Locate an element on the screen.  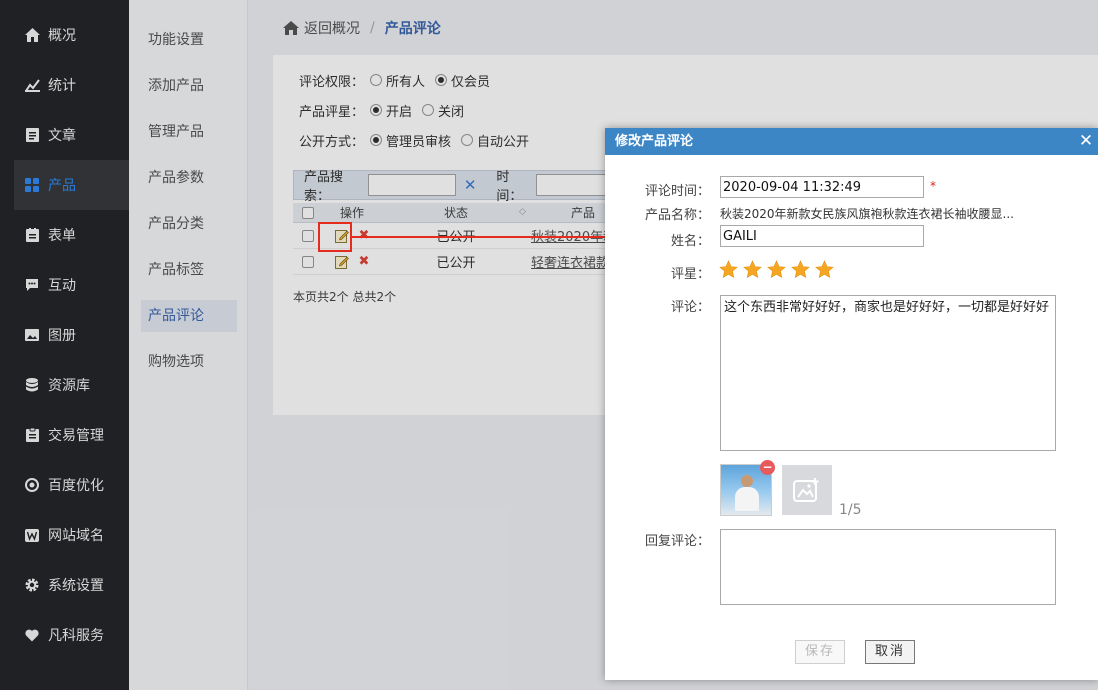
chat-icon is located at coordinates (32, 285).